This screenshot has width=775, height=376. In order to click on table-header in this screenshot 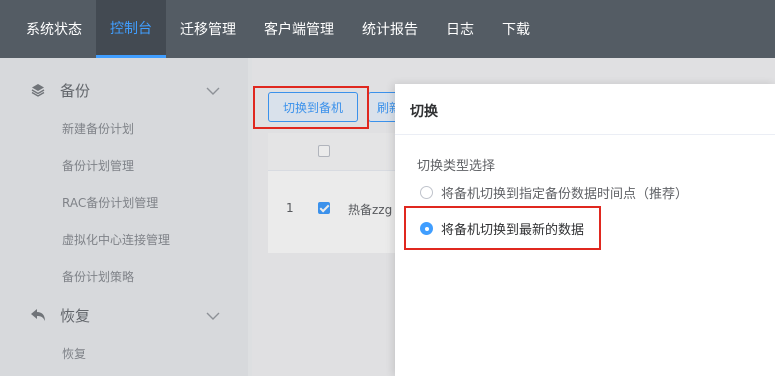, I will do `click(333, 152)`.